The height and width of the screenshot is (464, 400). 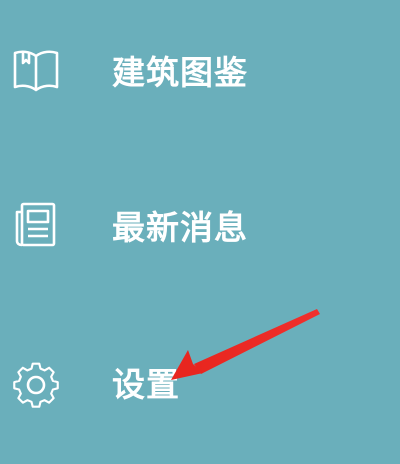 I want to click on book-icon, so click(x=36, y=70).